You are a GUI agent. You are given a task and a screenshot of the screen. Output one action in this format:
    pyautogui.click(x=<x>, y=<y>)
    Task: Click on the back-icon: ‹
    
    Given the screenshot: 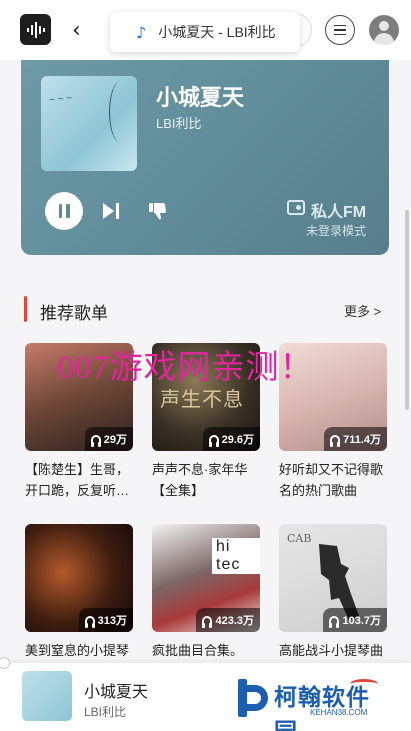 What is the action you would take?
    pyautogui.click(x=76, y=30)
    